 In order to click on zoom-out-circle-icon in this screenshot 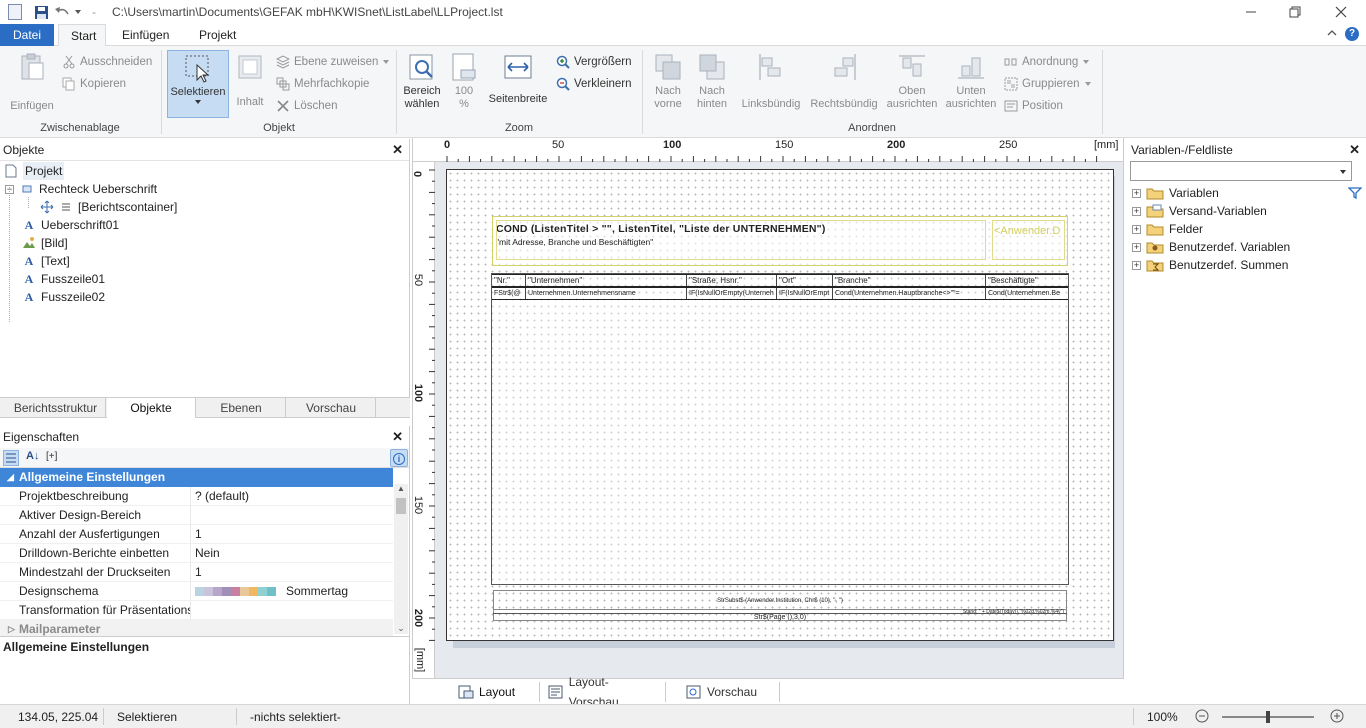, I will do `click(1202, 717)`.